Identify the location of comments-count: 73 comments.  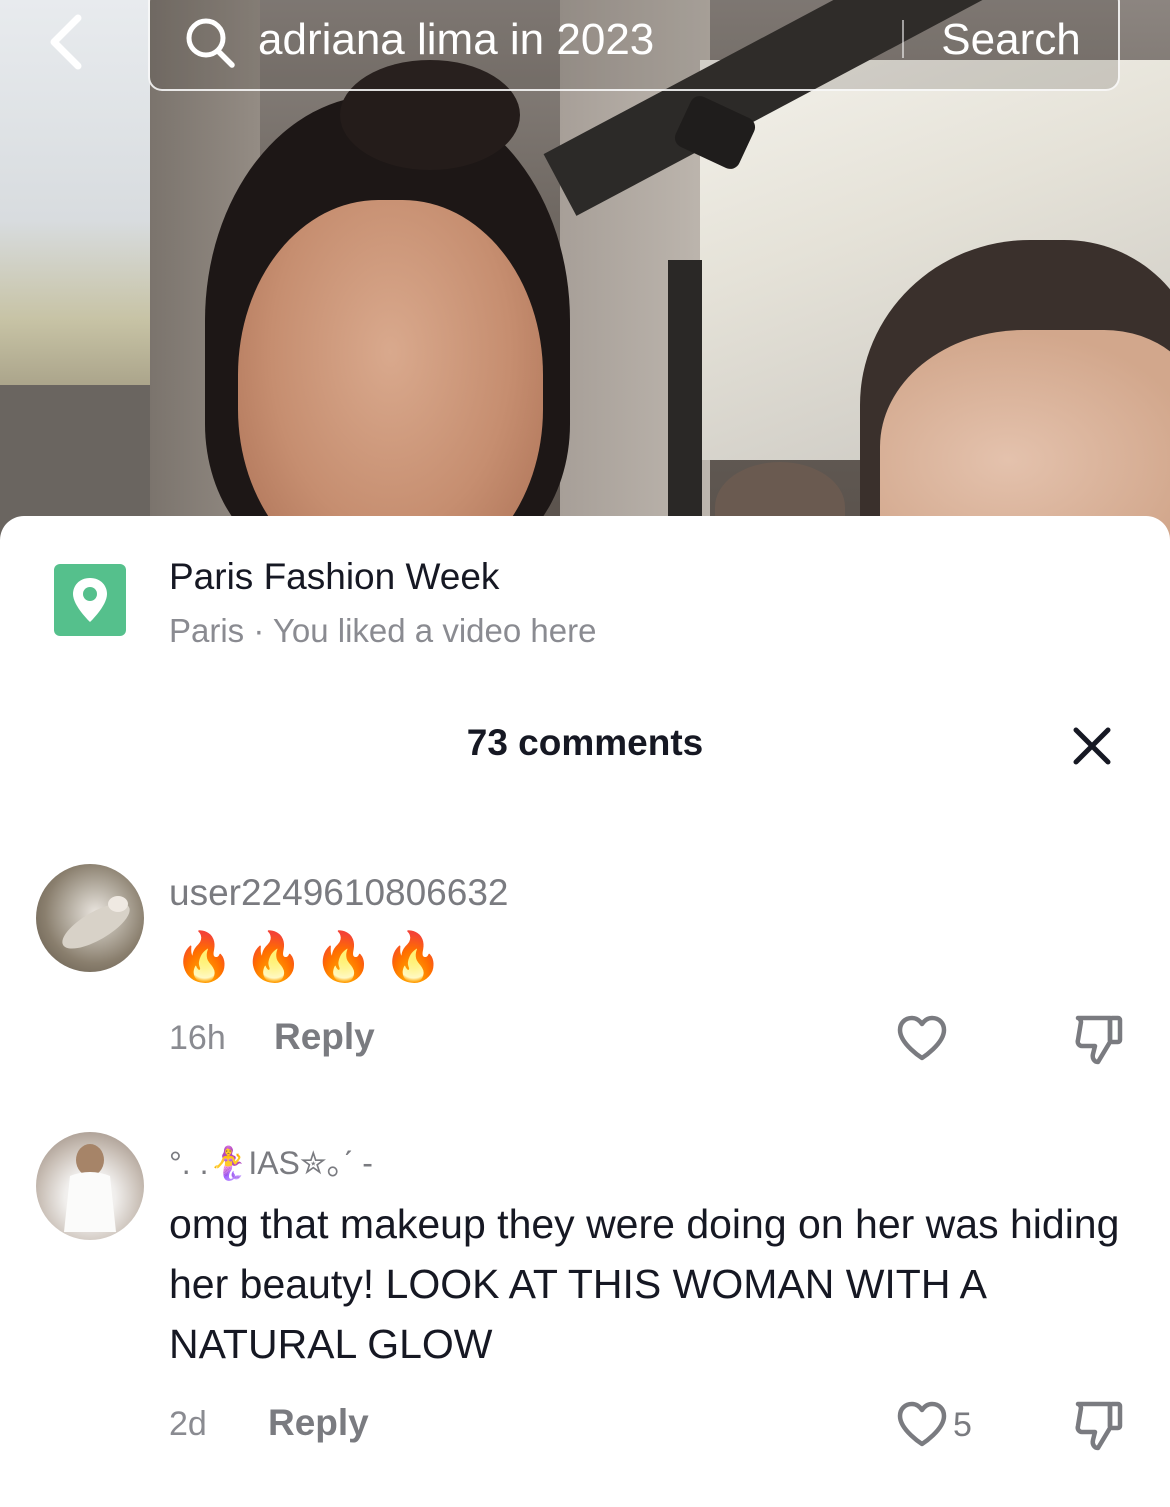
(585, 742).